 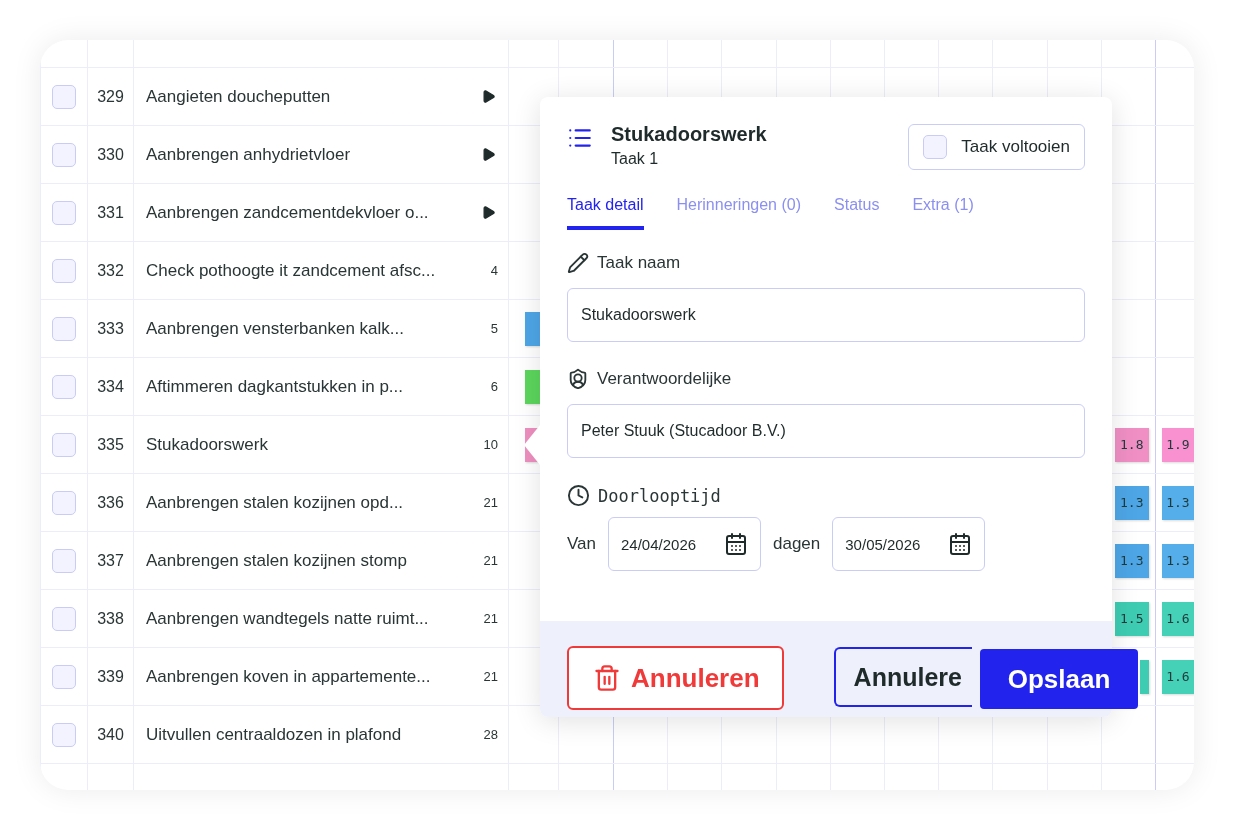 I want to click on clock-icon, so click(x=578, y=495).